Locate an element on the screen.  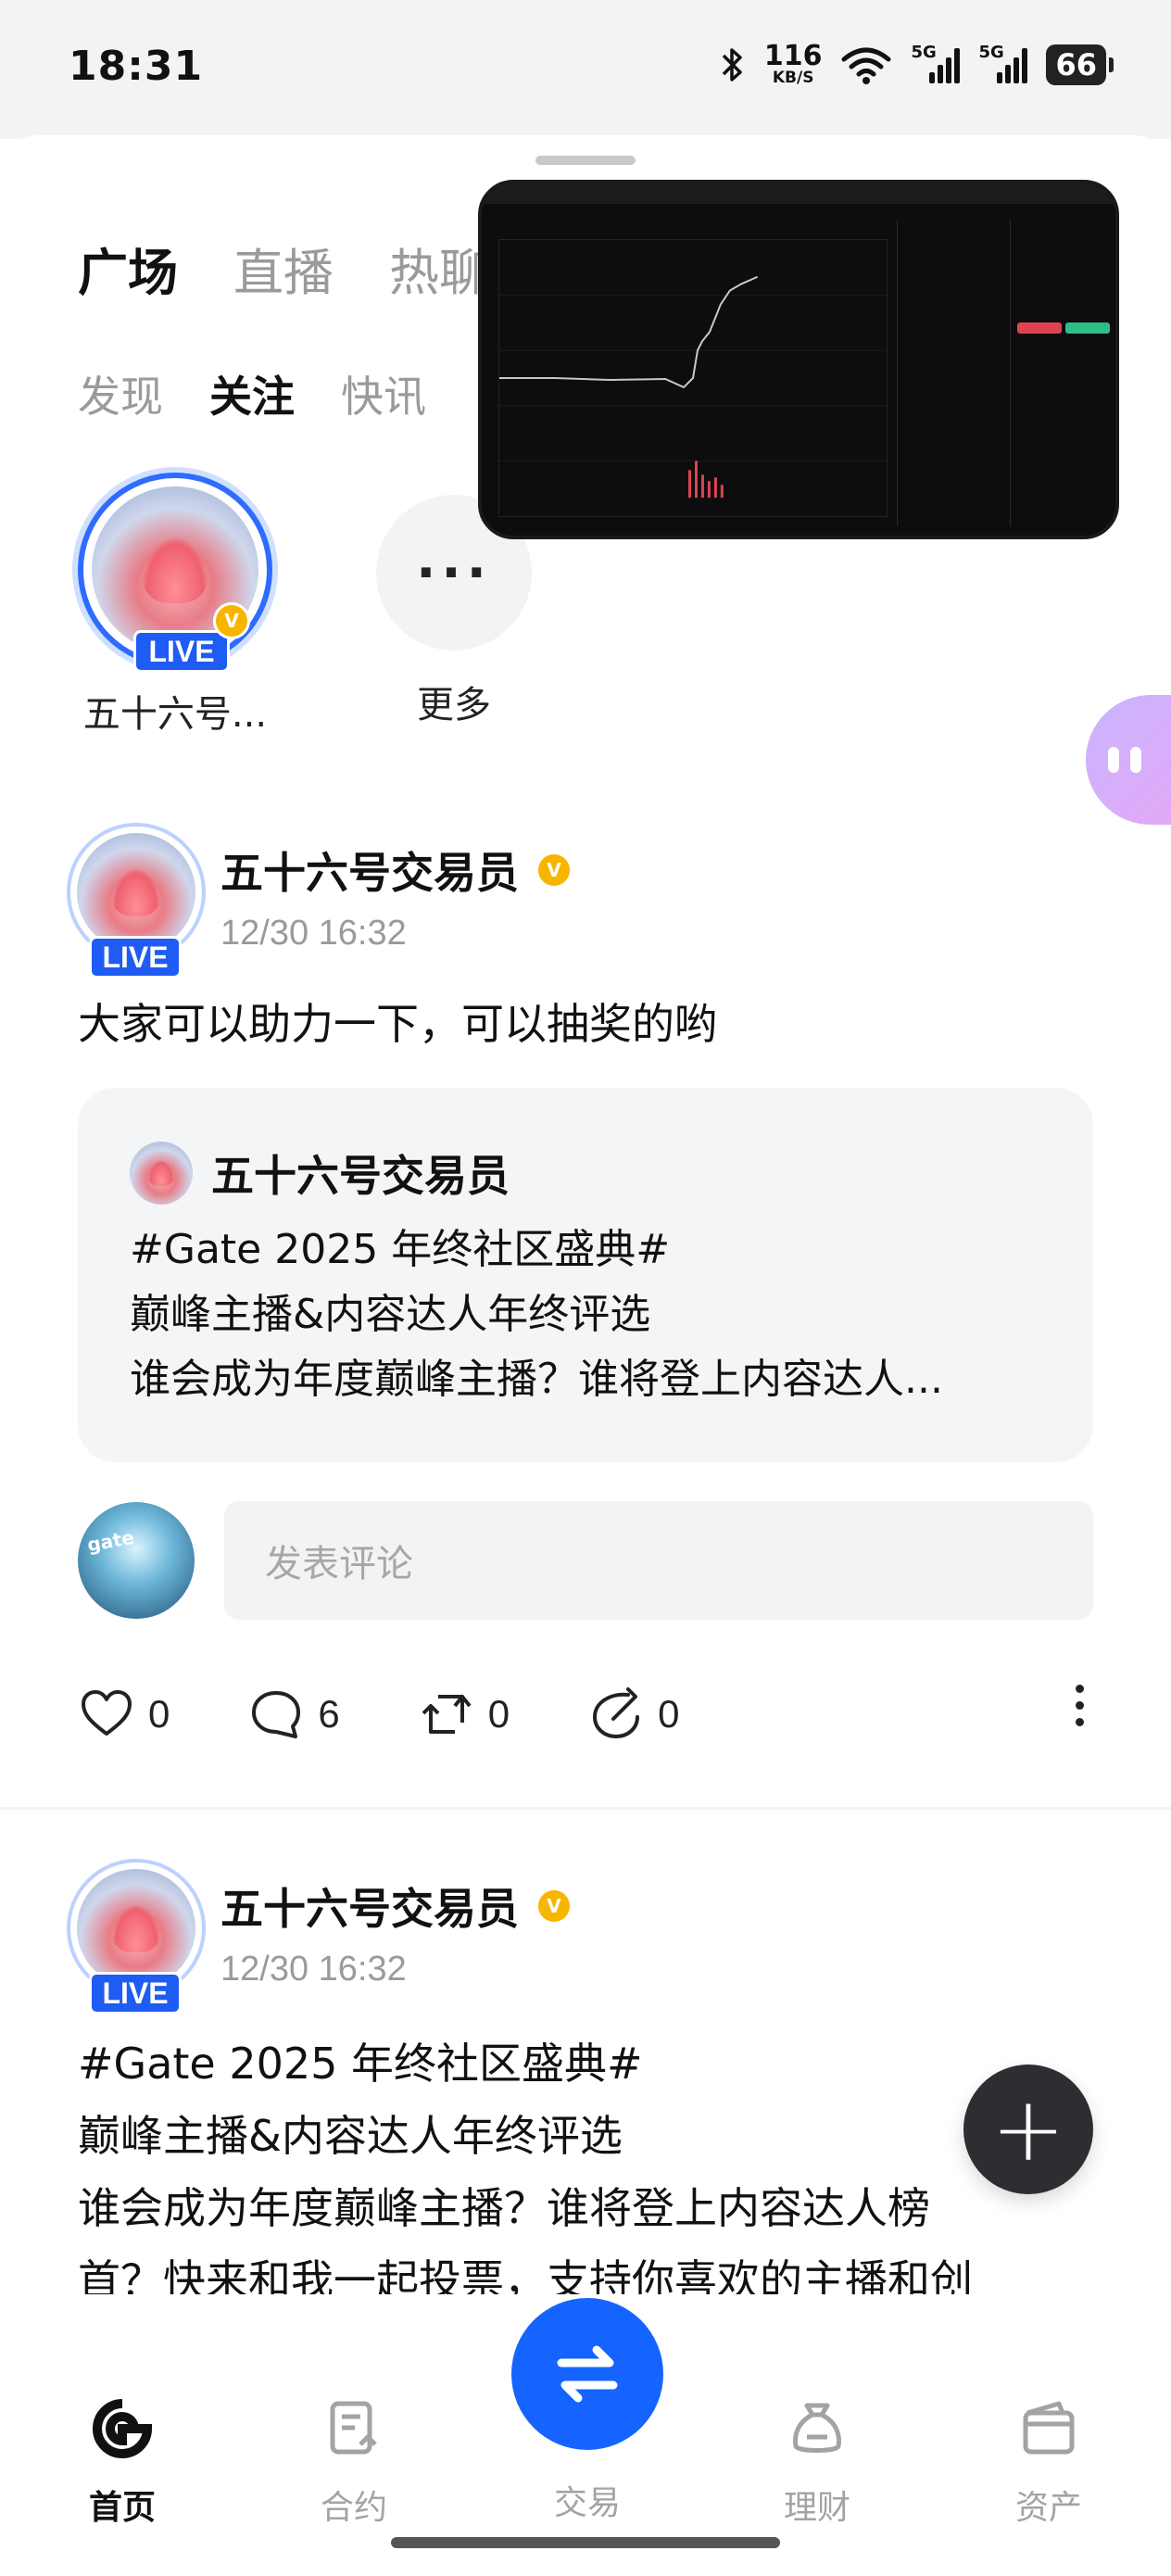
tab-live: 直播 is located at coordinates (284, 268).